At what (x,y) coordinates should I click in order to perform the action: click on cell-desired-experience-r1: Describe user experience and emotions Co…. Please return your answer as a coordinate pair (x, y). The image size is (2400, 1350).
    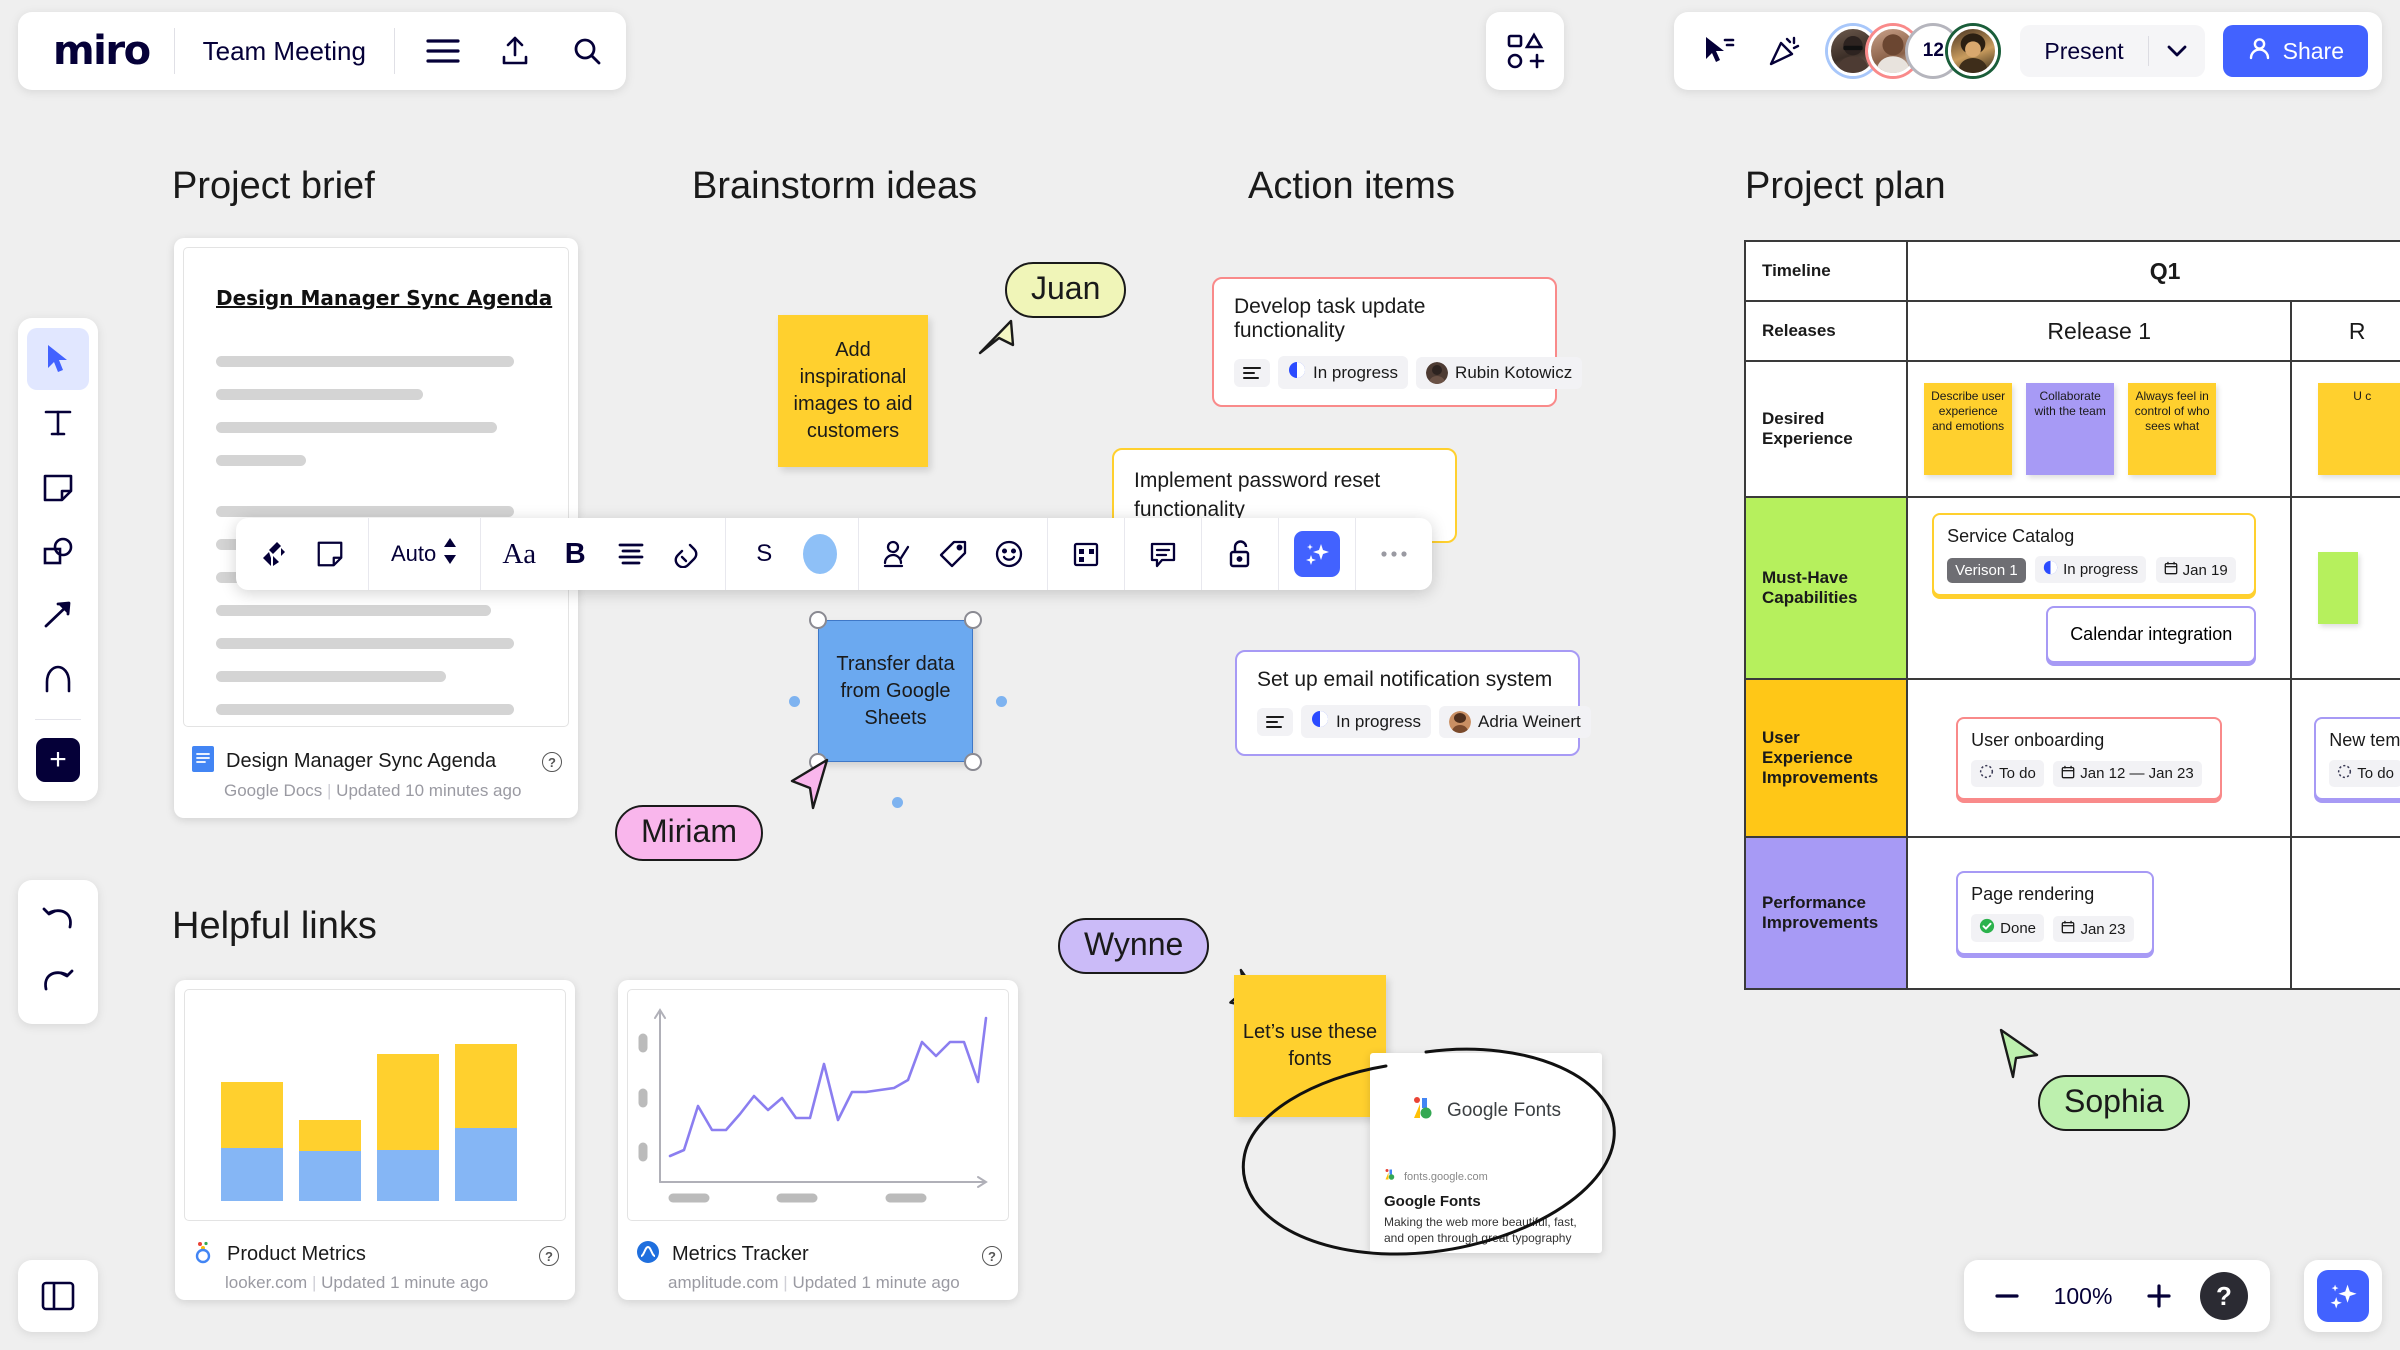
    Looking at the image, I should click on (2099, 429).